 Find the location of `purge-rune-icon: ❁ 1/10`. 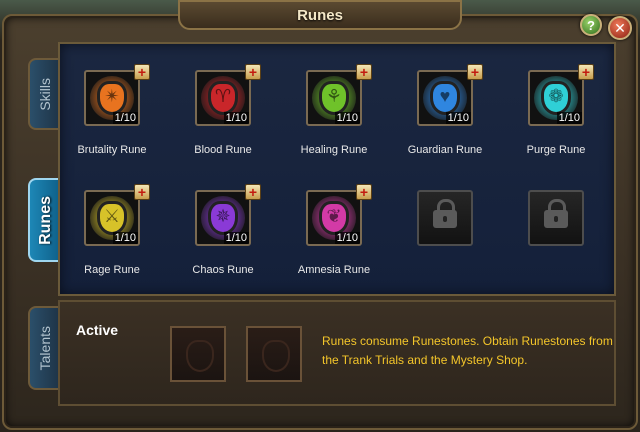

purge-rune-icon: ❁ 1/10 is located at coordinates (556, 98).